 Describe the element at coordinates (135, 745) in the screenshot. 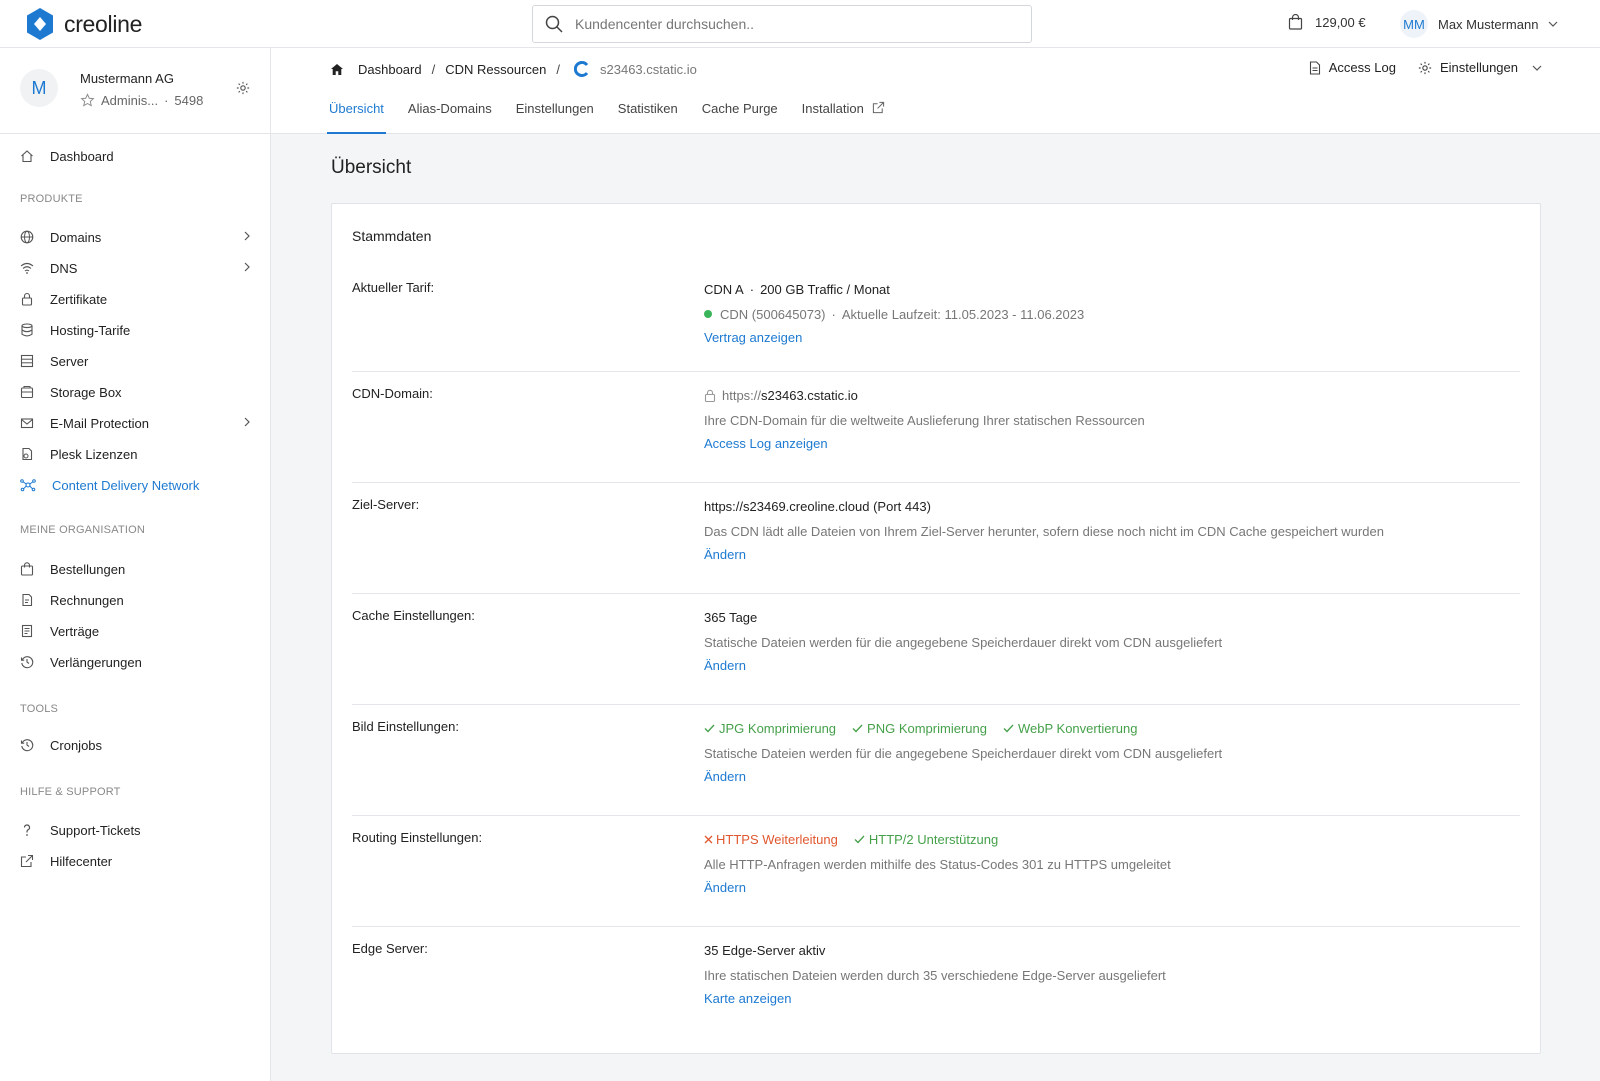

I see `sidebar-item-cronjobs: Cronjobs` at that location.